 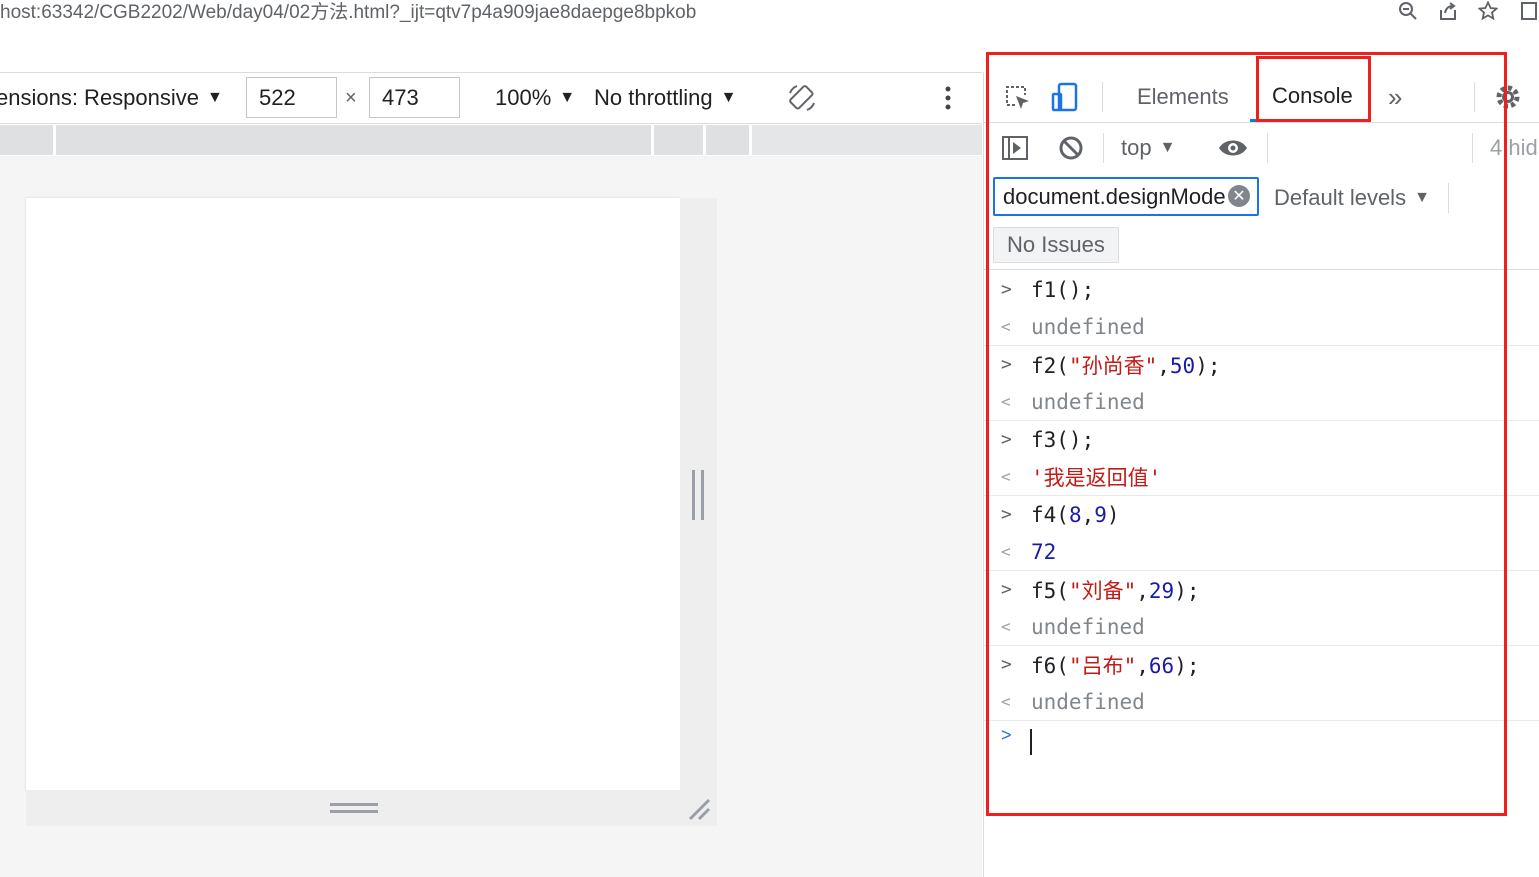 What do you see at coordinates (1528, 11) in the screenshot?
I see `sidebar-panel-icon` at bounding box center [1528, 11].